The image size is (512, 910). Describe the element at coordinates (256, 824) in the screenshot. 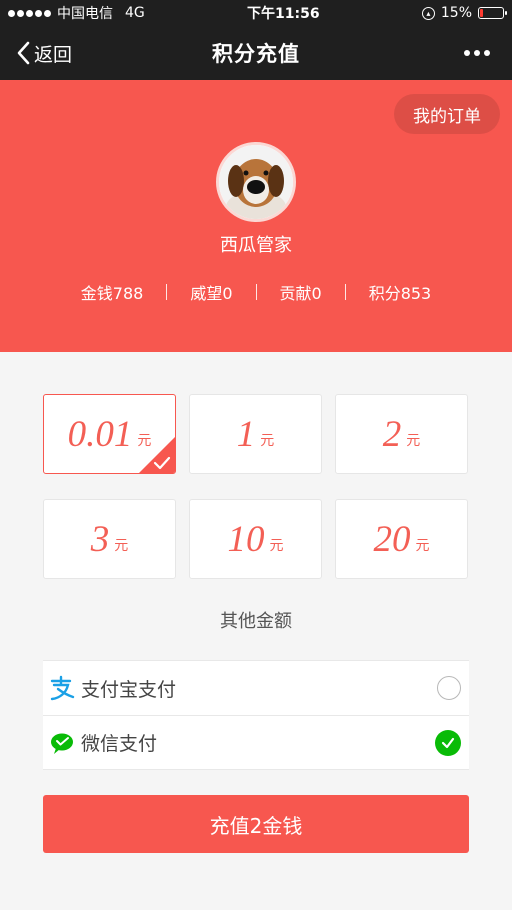

I see `recharge-submit-button: 充值2金钱` at that location.